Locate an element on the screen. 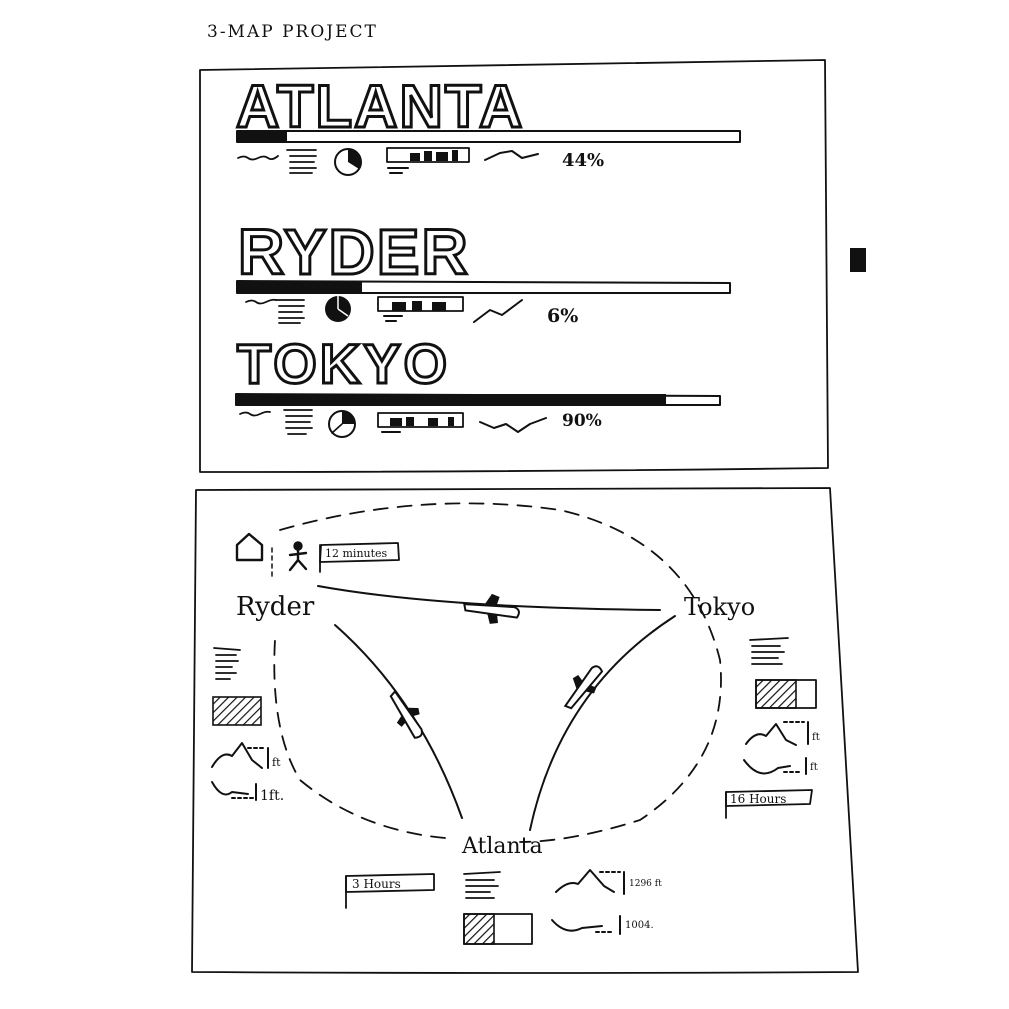 This screenshot has height=1009, width=1009. walk-time-label: 12 minutes is located at coordinates (356, 553).